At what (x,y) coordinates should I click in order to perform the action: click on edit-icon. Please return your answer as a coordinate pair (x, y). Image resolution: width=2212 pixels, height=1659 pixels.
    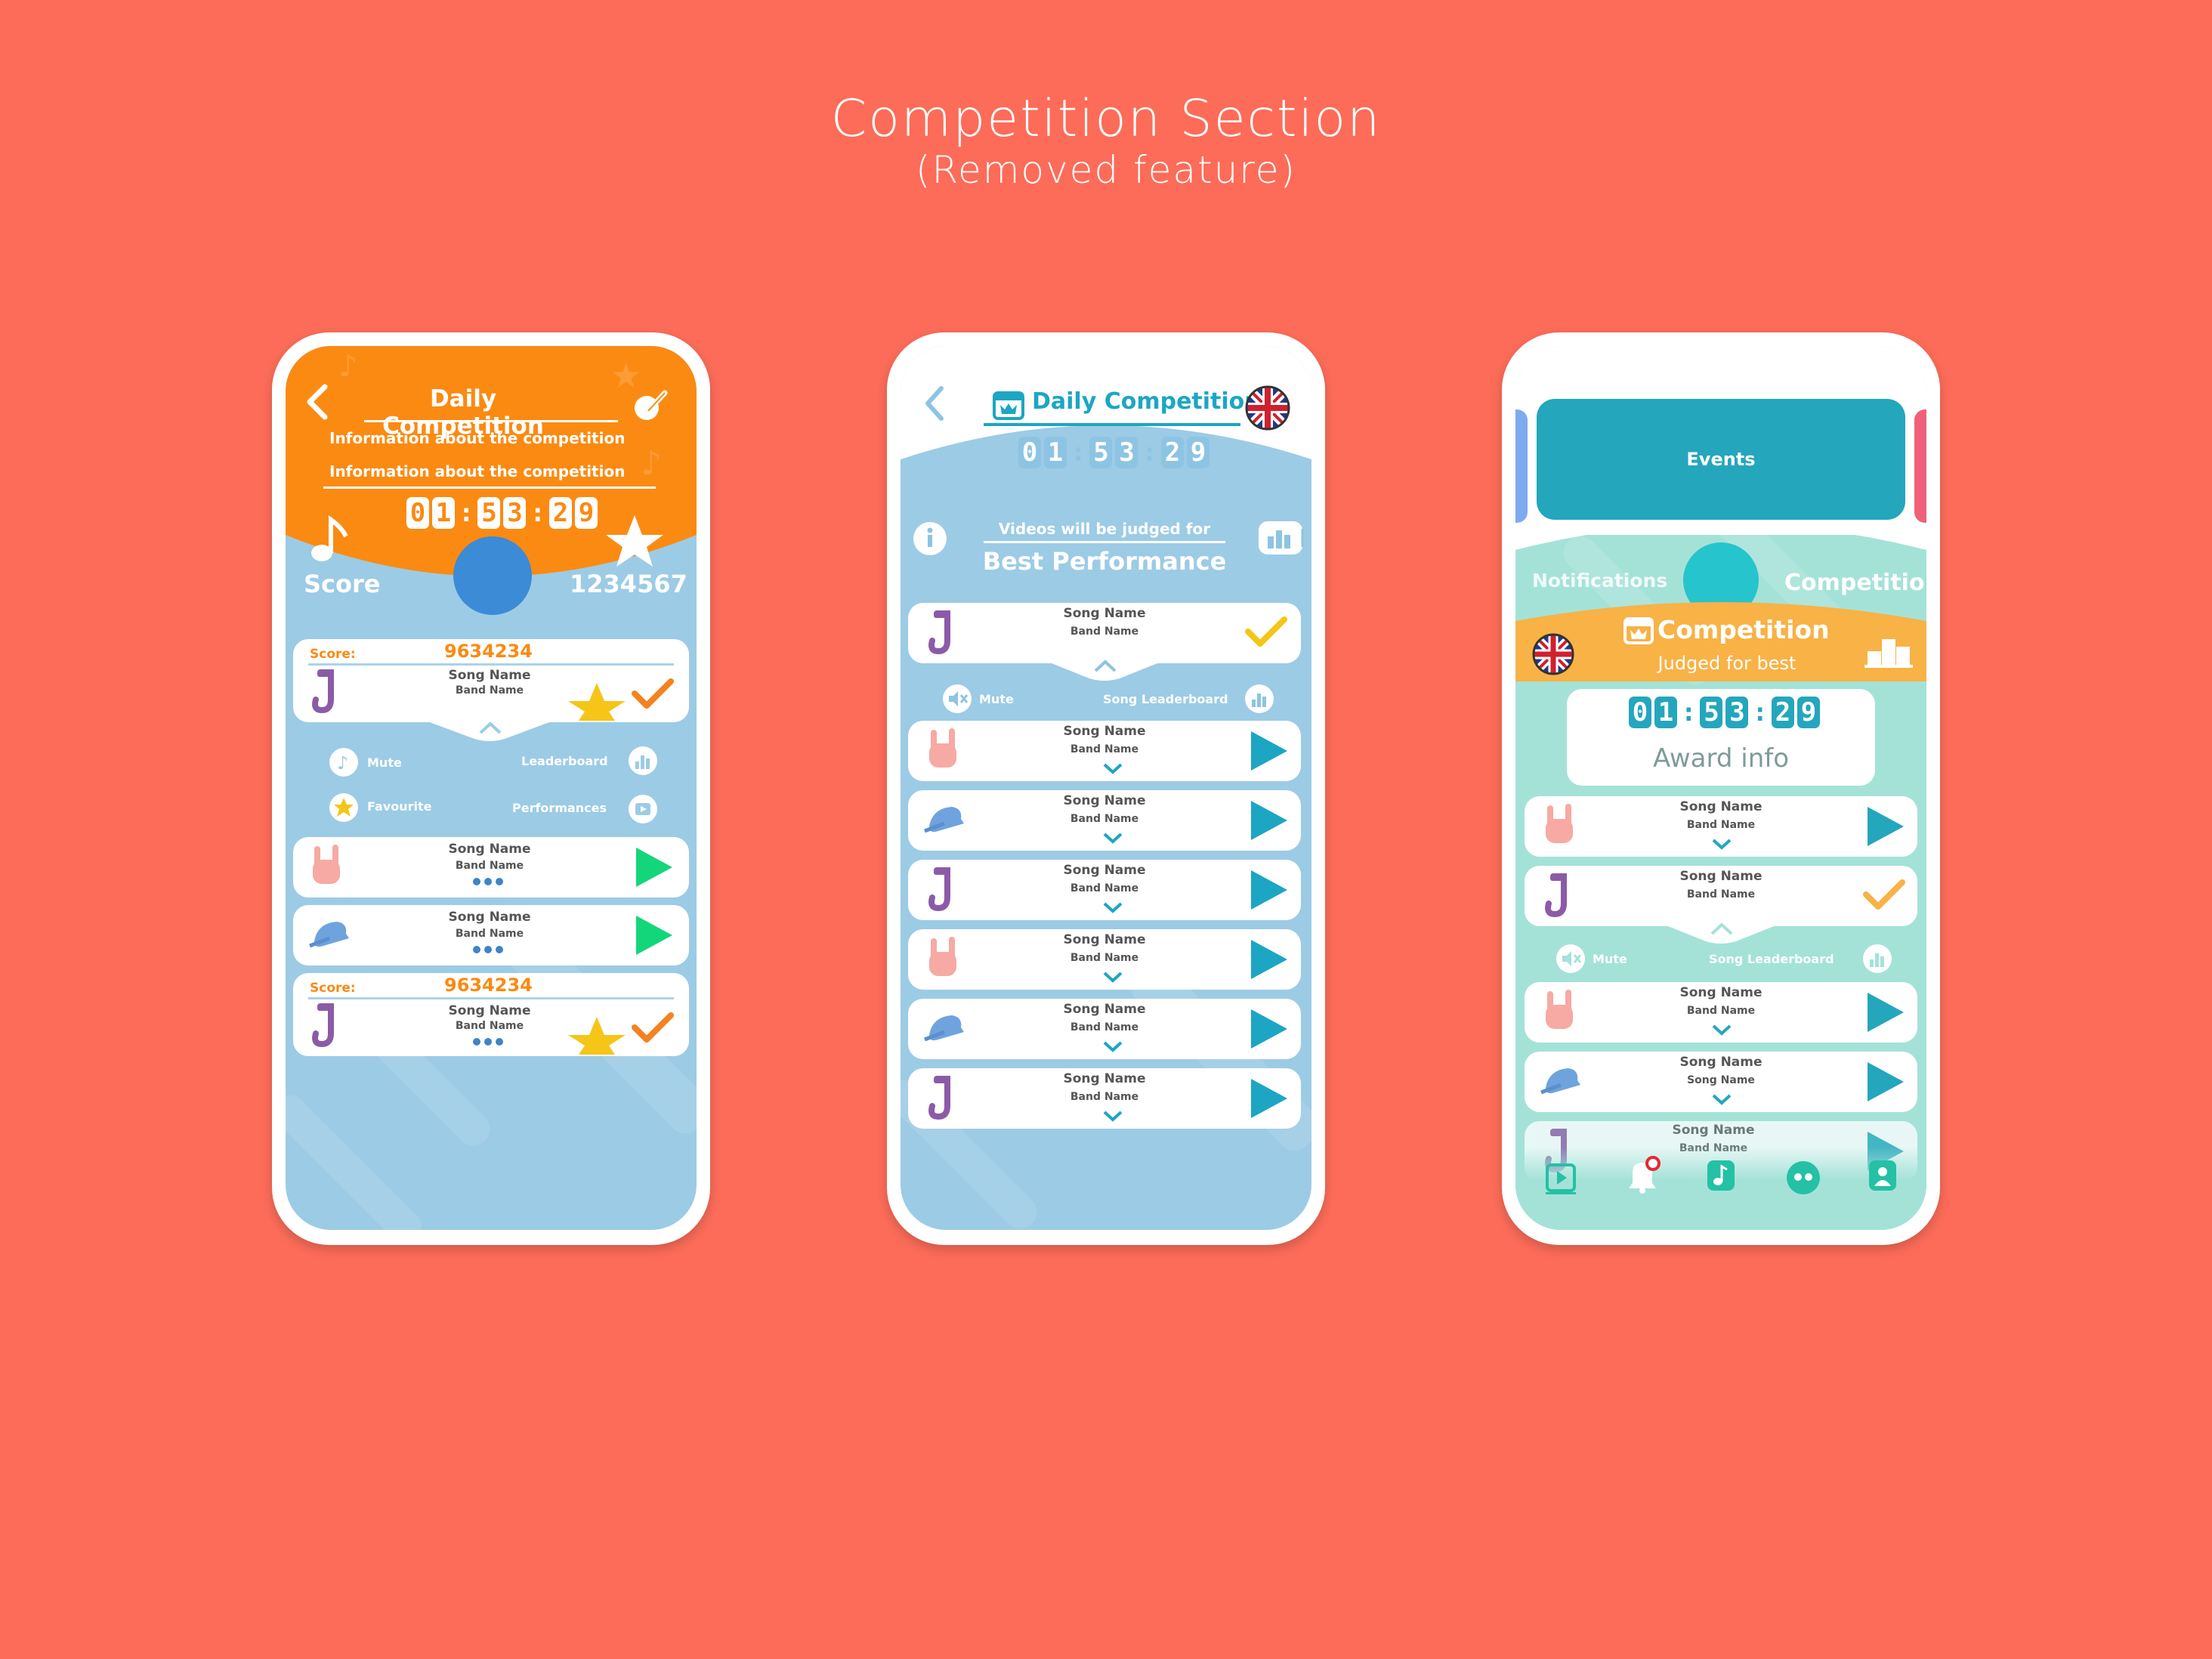
    Looking at the image, I should click on (650, 405).